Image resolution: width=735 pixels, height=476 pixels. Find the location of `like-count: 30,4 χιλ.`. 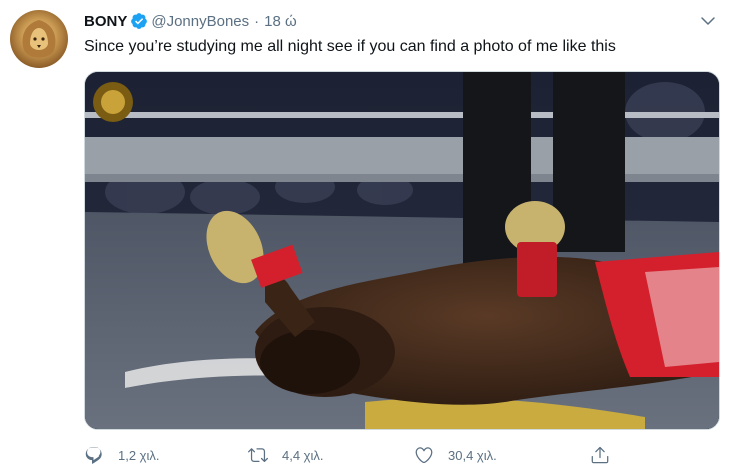

like-count: 30,4 χιλ. is located at coordinates (472, 455).